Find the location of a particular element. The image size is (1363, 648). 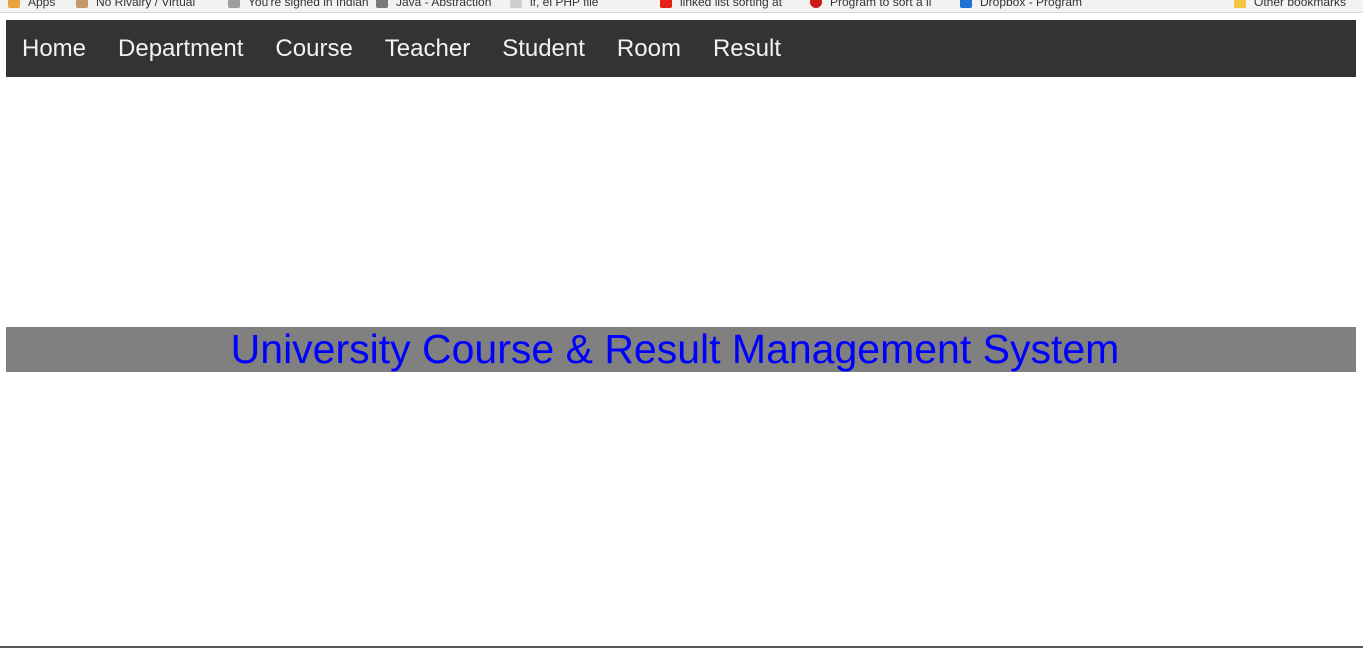

bookmark-label: You're signed in Indian is located at coordinates (308, 4).